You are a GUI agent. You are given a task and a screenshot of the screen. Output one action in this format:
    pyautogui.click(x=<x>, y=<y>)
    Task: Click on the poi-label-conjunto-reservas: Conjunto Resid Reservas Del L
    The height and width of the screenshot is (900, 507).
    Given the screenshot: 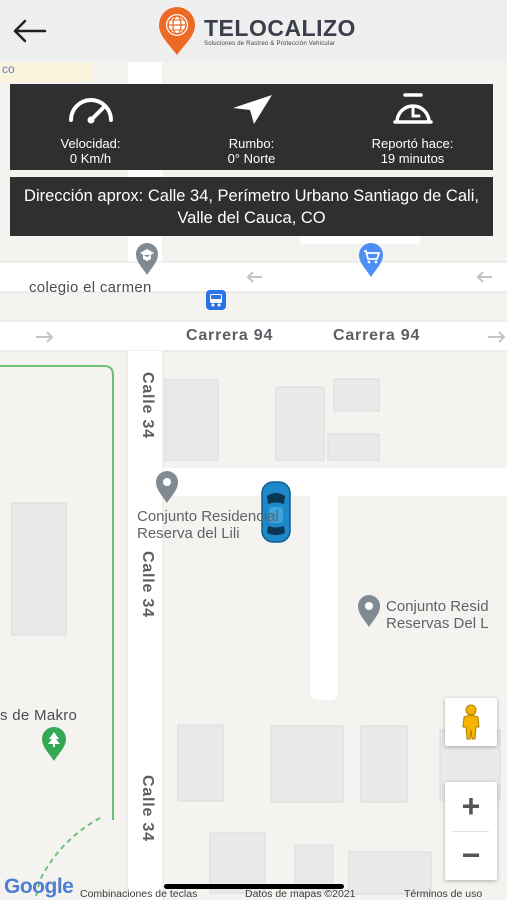 What is the action you would take?
    pyautogui.click(x=437, y=615)
    